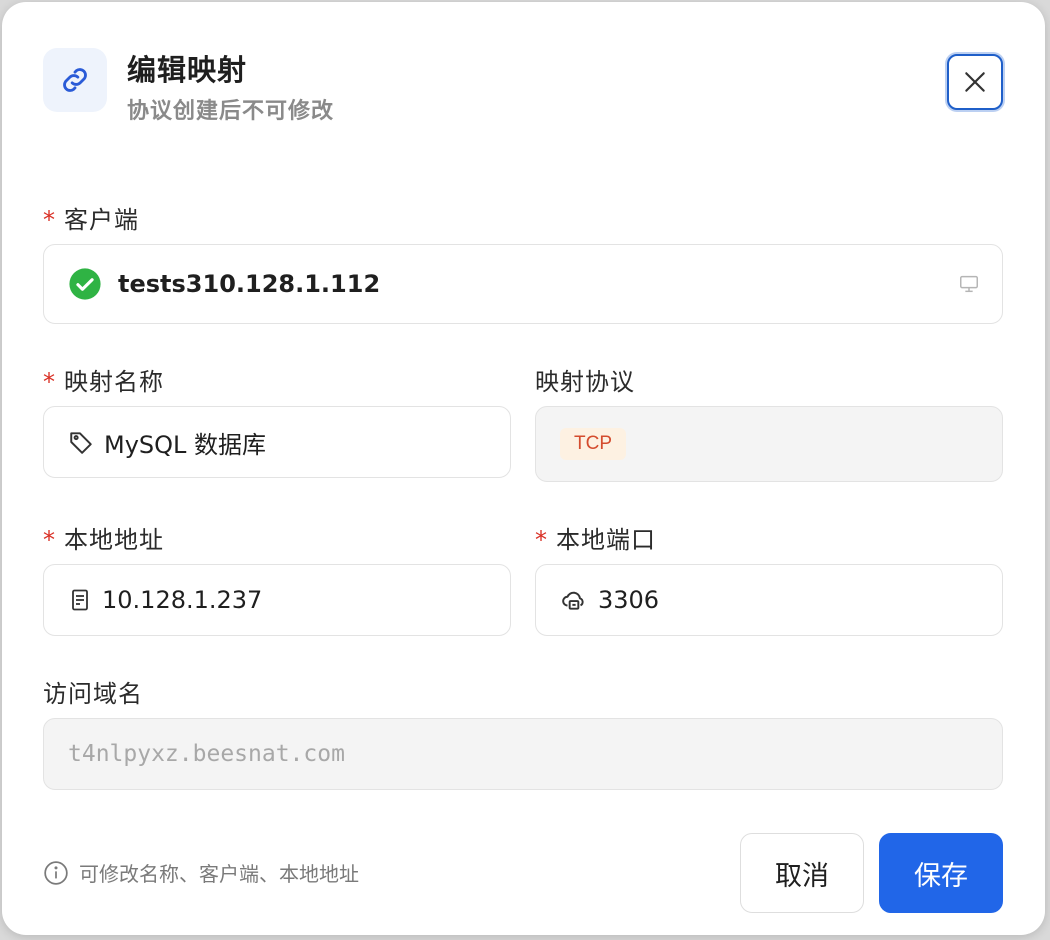 This screenshot has width=1050, height=940. I want to click on mapping-name-label: * 映射名称, so click(103, 382).